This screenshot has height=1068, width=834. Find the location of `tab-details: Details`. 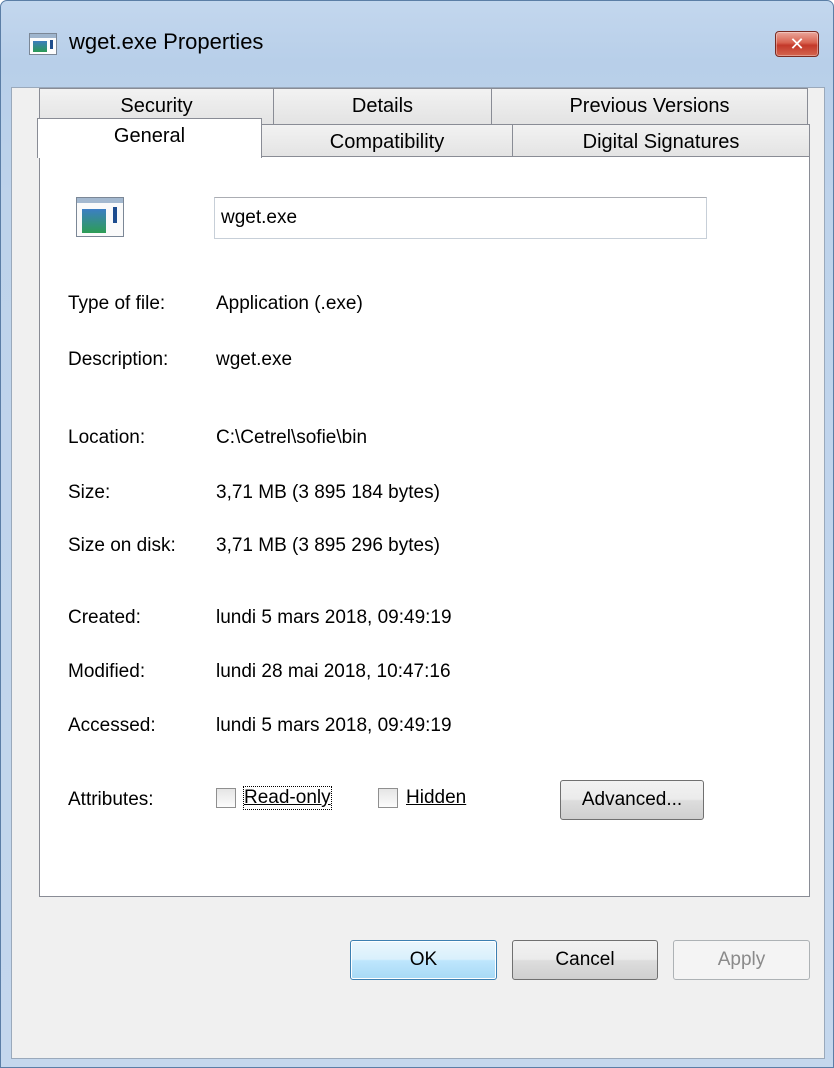

tab-details: Details is located at coordinates (382, 106).